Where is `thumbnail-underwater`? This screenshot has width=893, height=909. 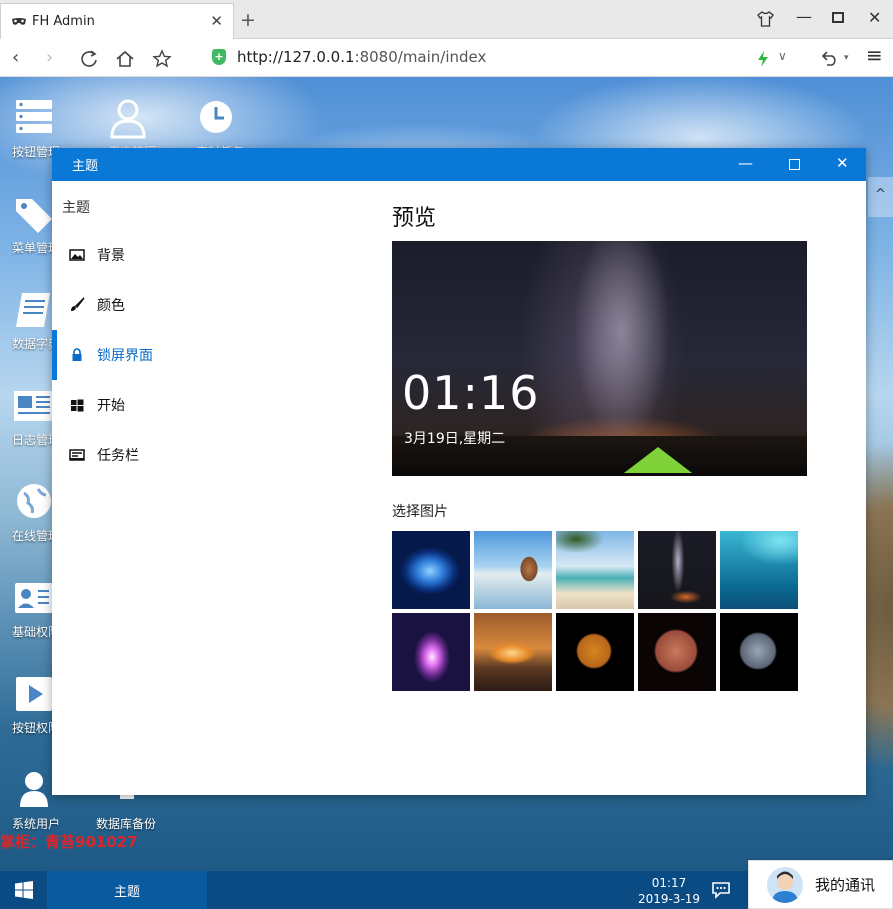
thumbnail-underwater is located at coordinates (759, 570).